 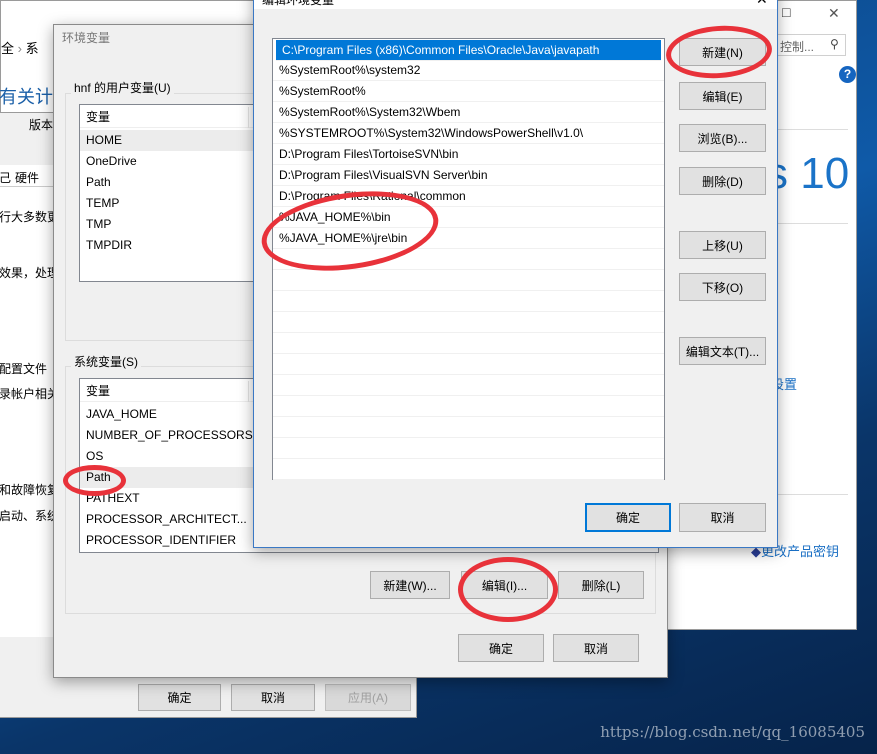 What do you see at coordinates (808, 173) in the screenshot?
I see `windows-brand: s 10` at bounding box center [808, 173].